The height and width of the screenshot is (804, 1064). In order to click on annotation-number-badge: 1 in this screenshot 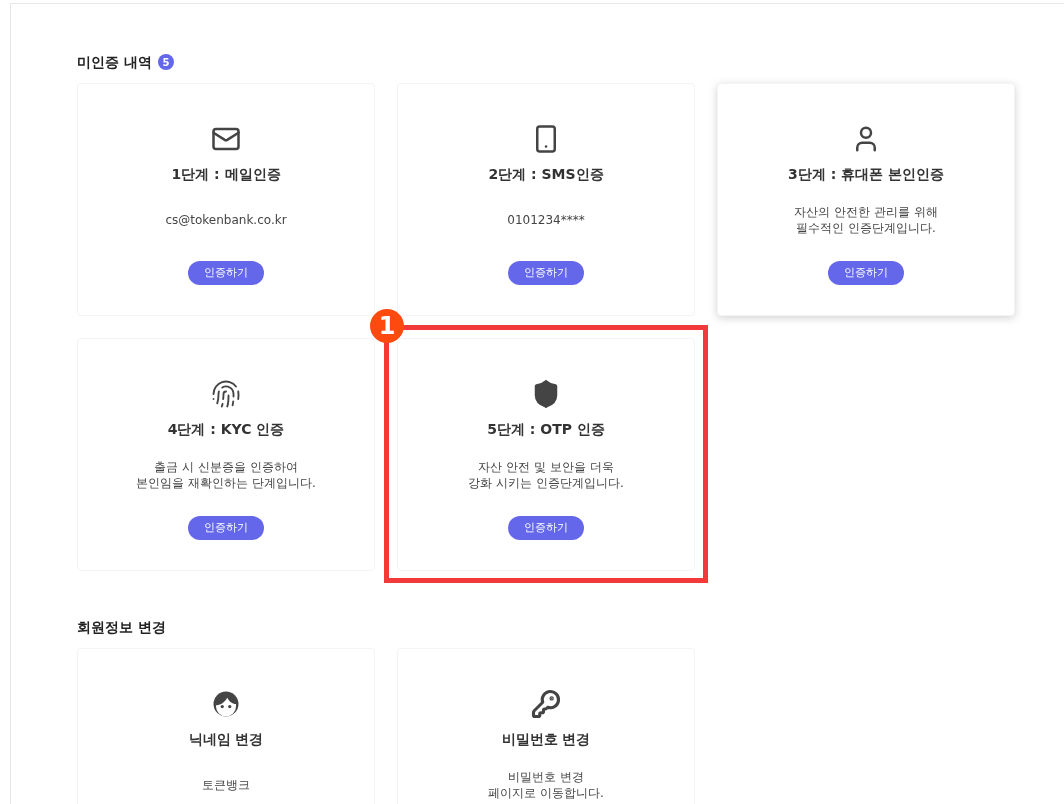, I will do `click(387, 326)`.